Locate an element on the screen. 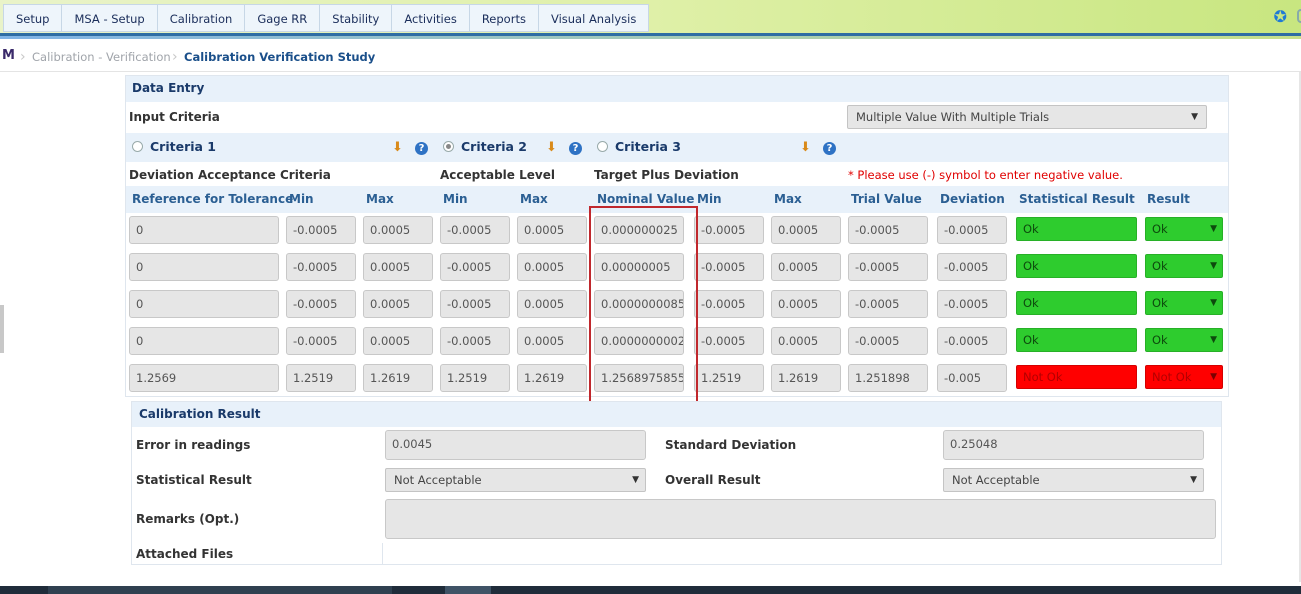 This screenshot has width=1301, height=594. col-acceptable-min: Min is located at coordinates (455, 199).